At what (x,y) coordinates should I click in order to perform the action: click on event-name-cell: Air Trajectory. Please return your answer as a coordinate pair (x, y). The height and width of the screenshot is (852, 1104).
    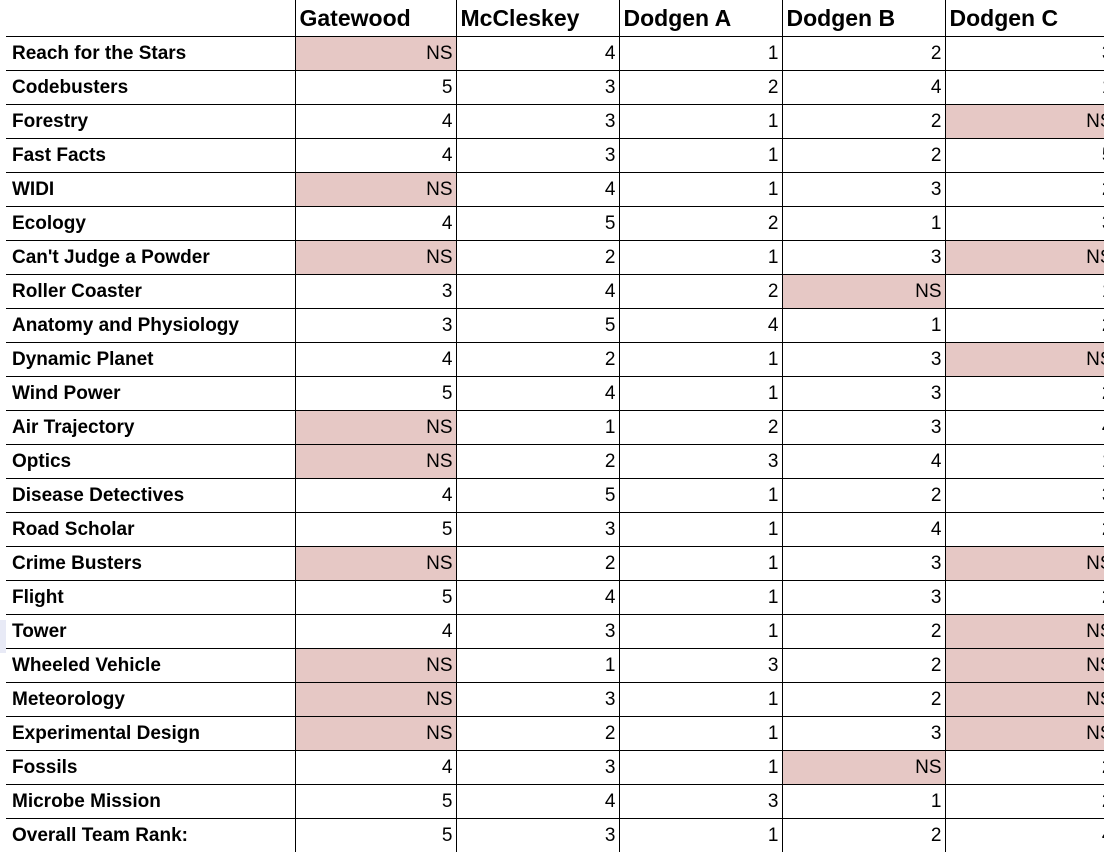
    Looking at the image, I should click on (151, 427).